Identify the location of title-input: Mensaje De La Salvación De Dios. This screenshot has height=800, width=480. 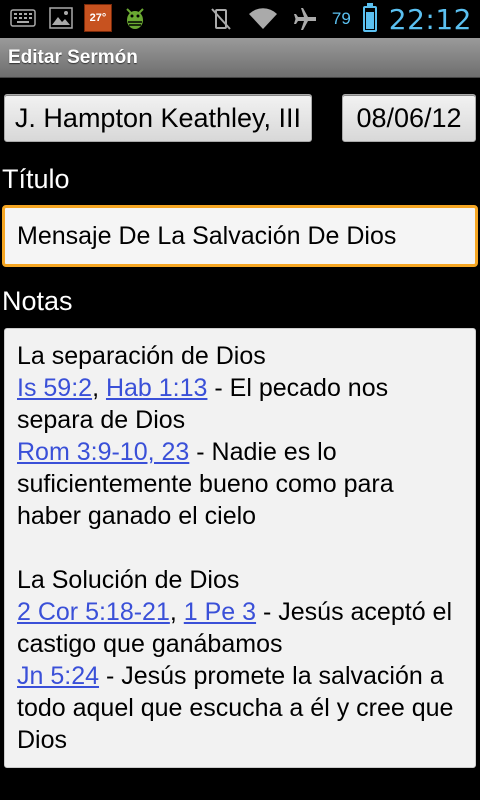
(240, 236).